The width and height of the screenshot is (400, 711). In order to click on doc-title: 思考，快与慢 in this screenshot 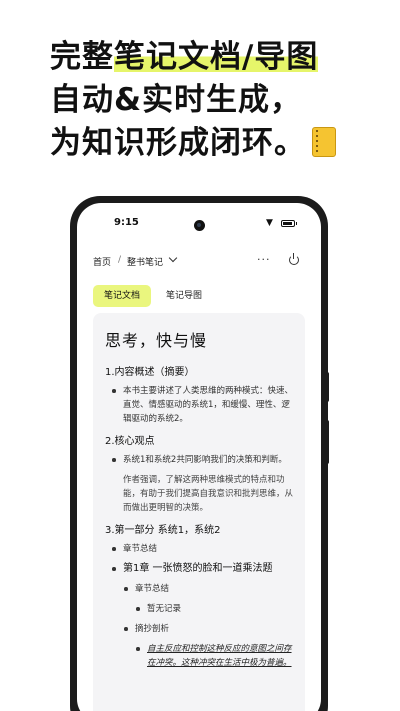, I will do `click(156, 340)`.